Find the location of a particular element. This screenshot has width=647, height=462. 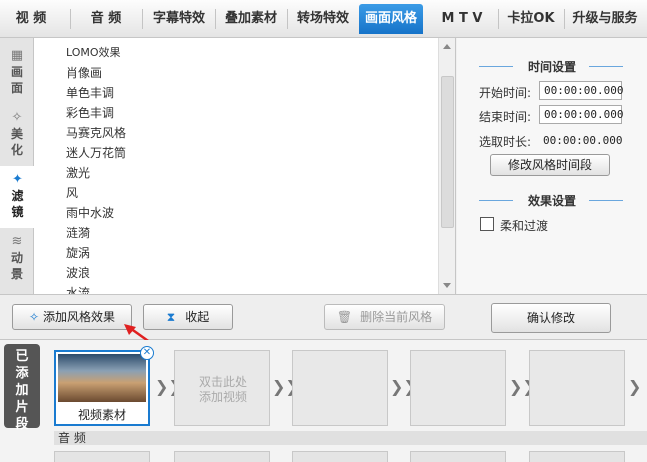

tab-video: 视 频 is located at coordinates (31, 19).